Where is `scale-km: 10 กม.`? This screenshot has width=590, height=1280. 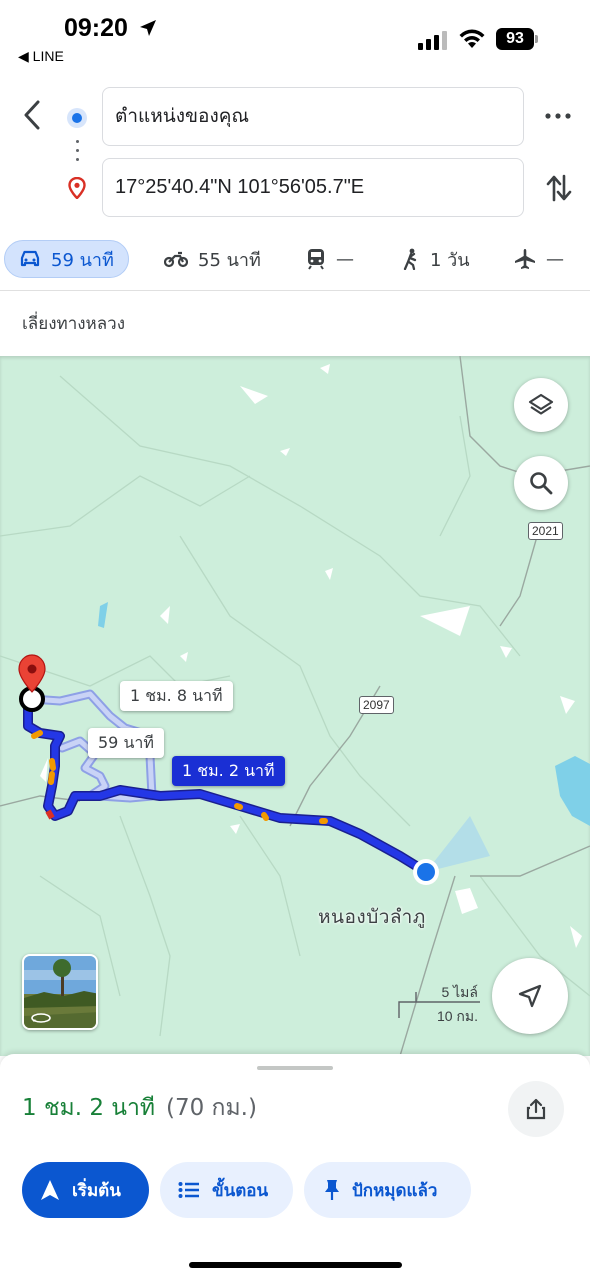
scale-km: 10 กม. is located at coordinates (457, 1016).